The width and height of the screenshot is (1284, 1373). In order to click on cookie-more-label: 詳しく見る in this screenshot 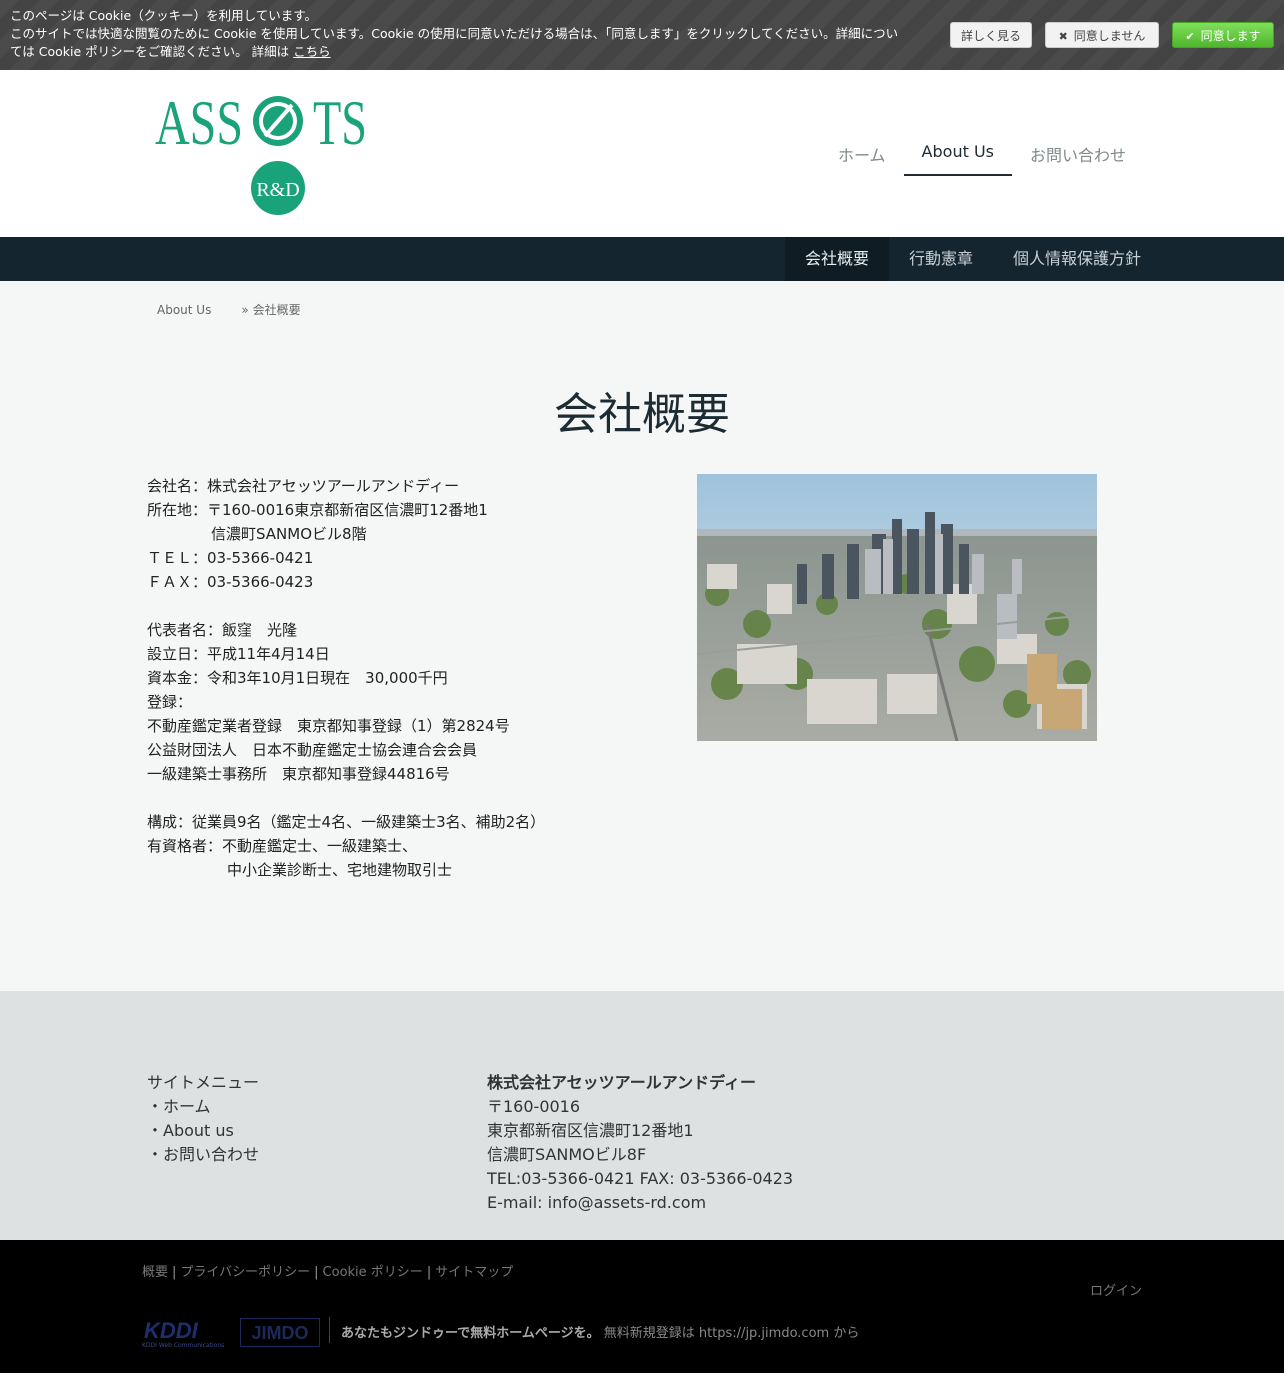, I will do `click(990, 36)`.